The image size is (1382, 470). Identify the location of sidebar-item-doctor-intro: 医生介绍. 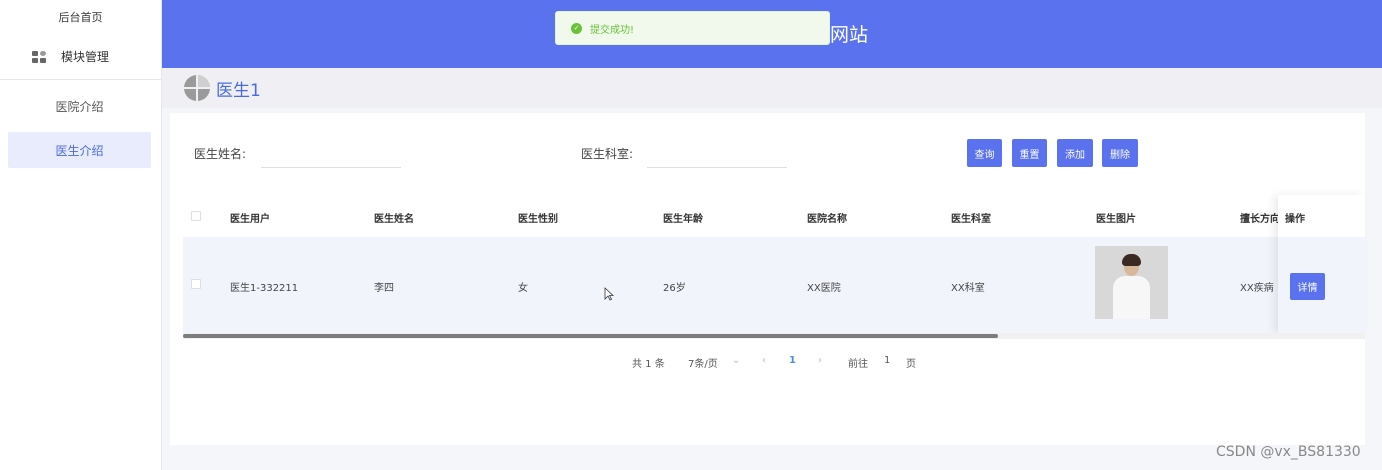
(79, 150).